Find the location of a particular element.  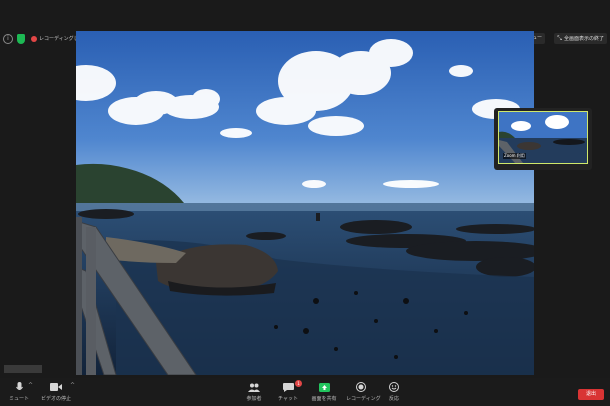

video-camera-icon is located at coordinates (56, 387).